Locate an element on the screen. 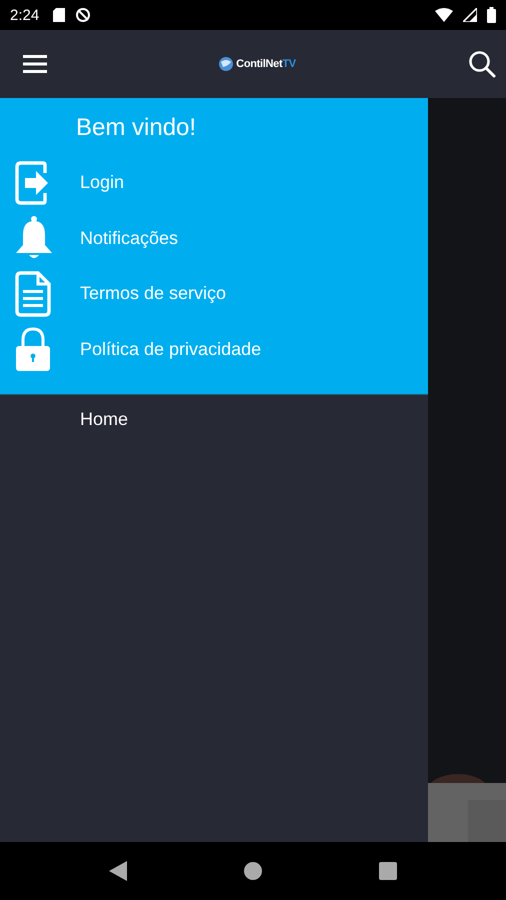 This screenshot has width=506, height=900. logo-text: ContilNetTV is located at coordinates (266, 64).